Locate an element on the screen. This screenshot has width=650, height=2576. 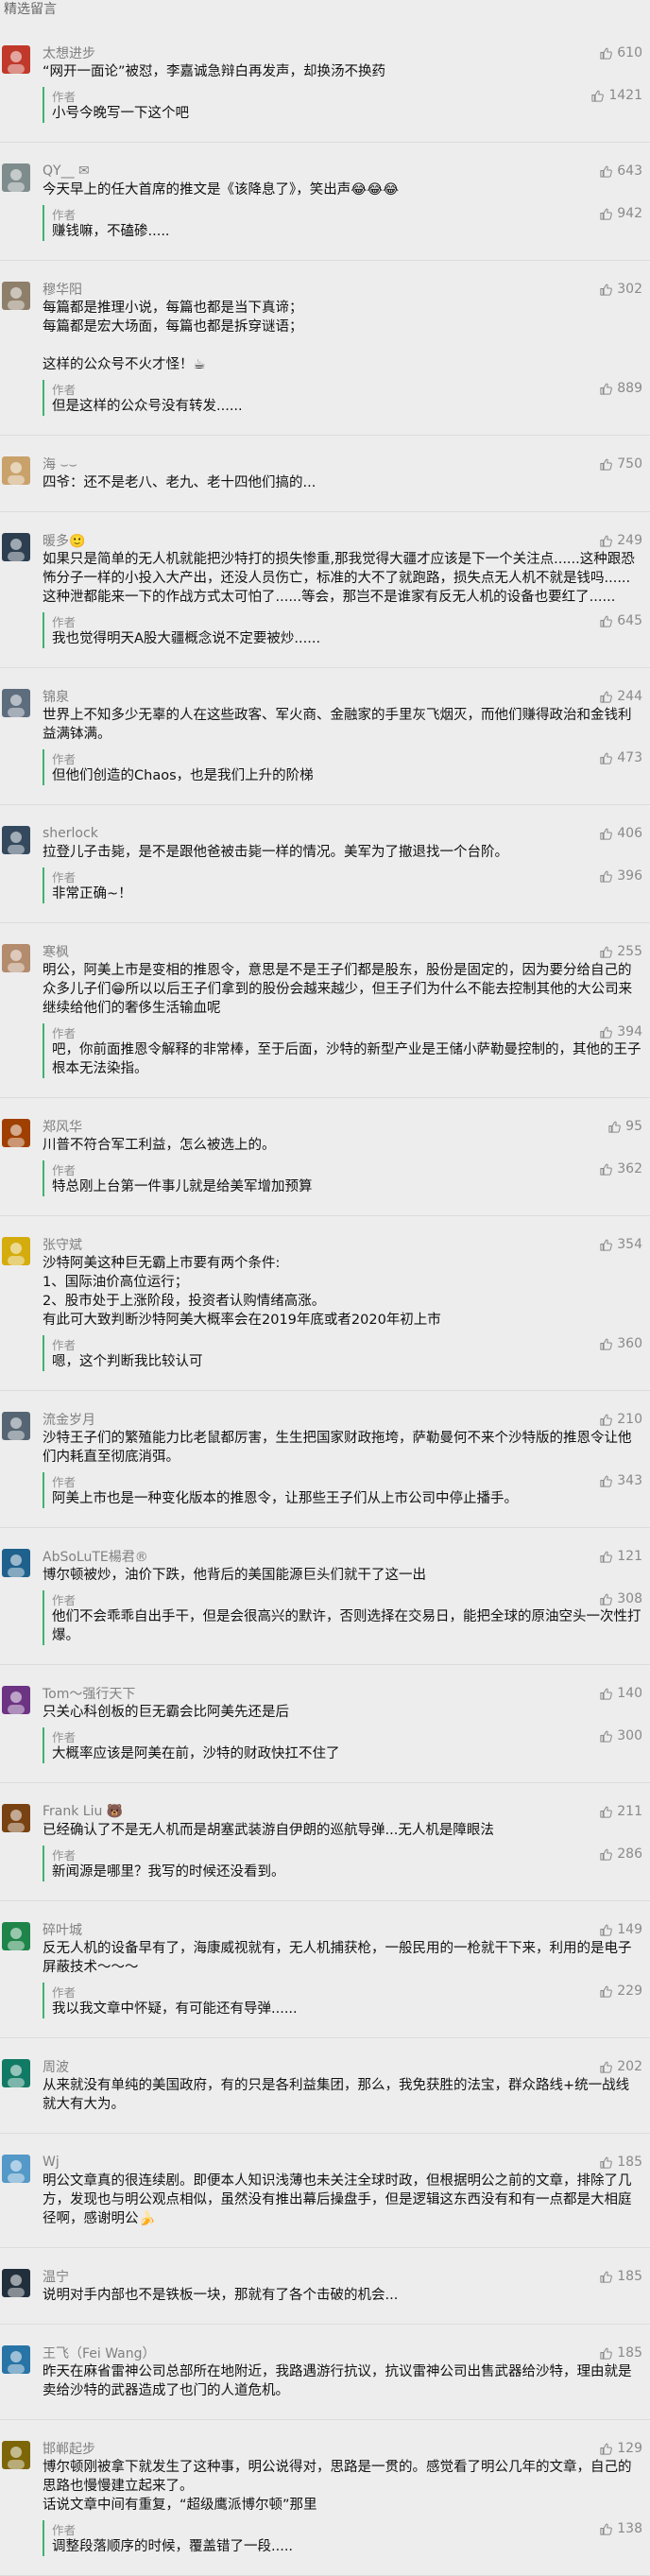
reply-like-button: 343 is located at coordinates (621, 1480).